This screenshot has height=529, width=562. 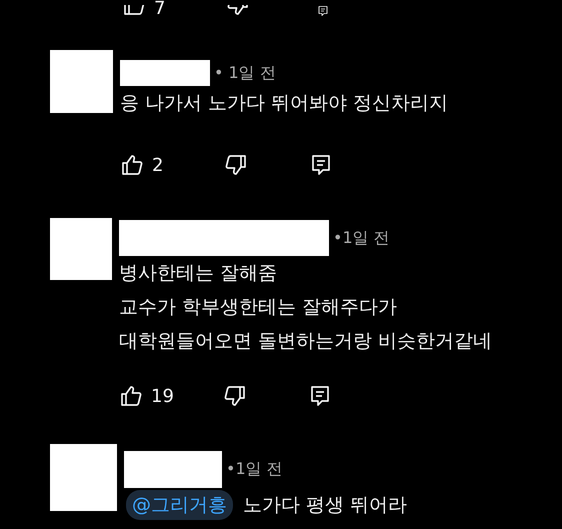 I want to click on comment-text: 응 나가서 노가다 뛰어봐야 정신차리지, so click(x=284, y=103).